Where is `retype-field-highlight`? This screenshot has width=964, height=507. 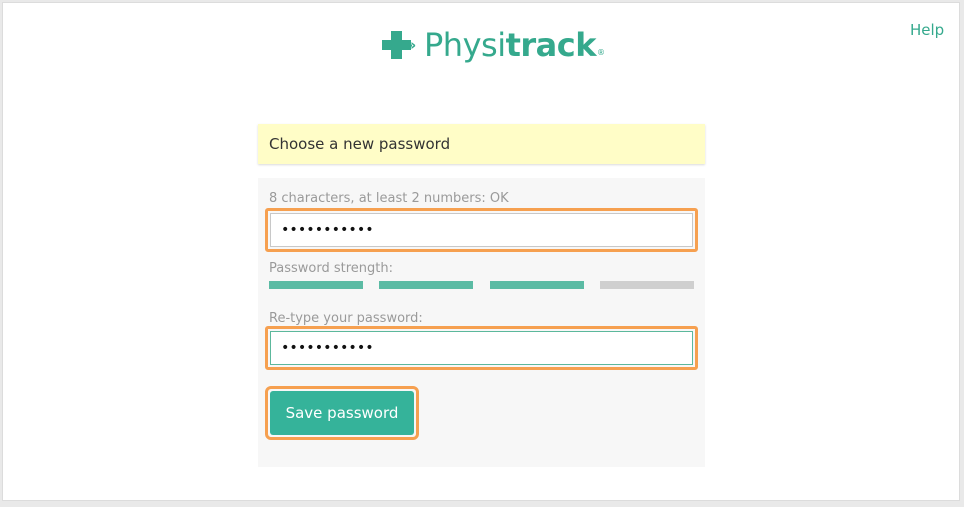 retype-field-highlight is located at coordinates (481, 348).